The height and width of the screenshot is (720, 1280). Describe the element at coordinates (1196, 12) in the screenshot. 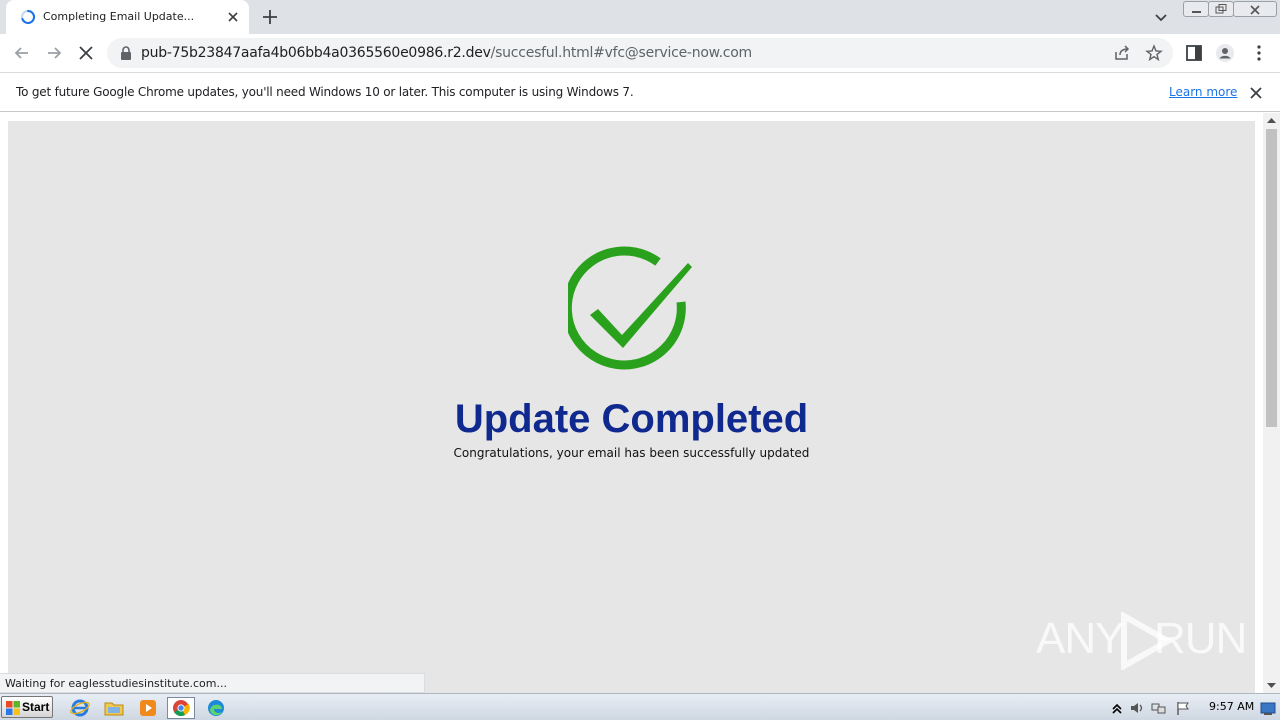

I see `minimize-icon` at that location.